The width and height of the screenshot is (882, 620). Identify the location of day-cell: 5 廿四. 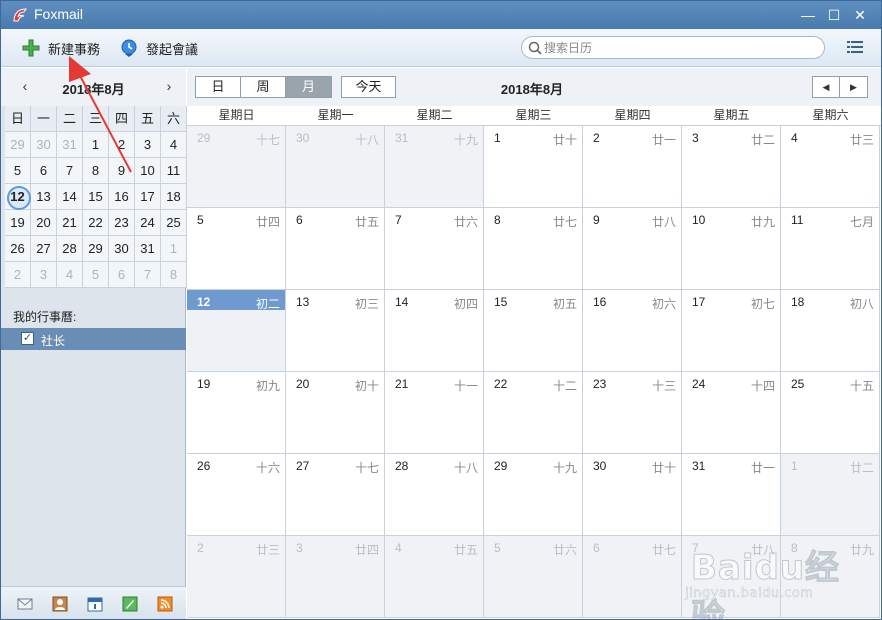
(236, 249).